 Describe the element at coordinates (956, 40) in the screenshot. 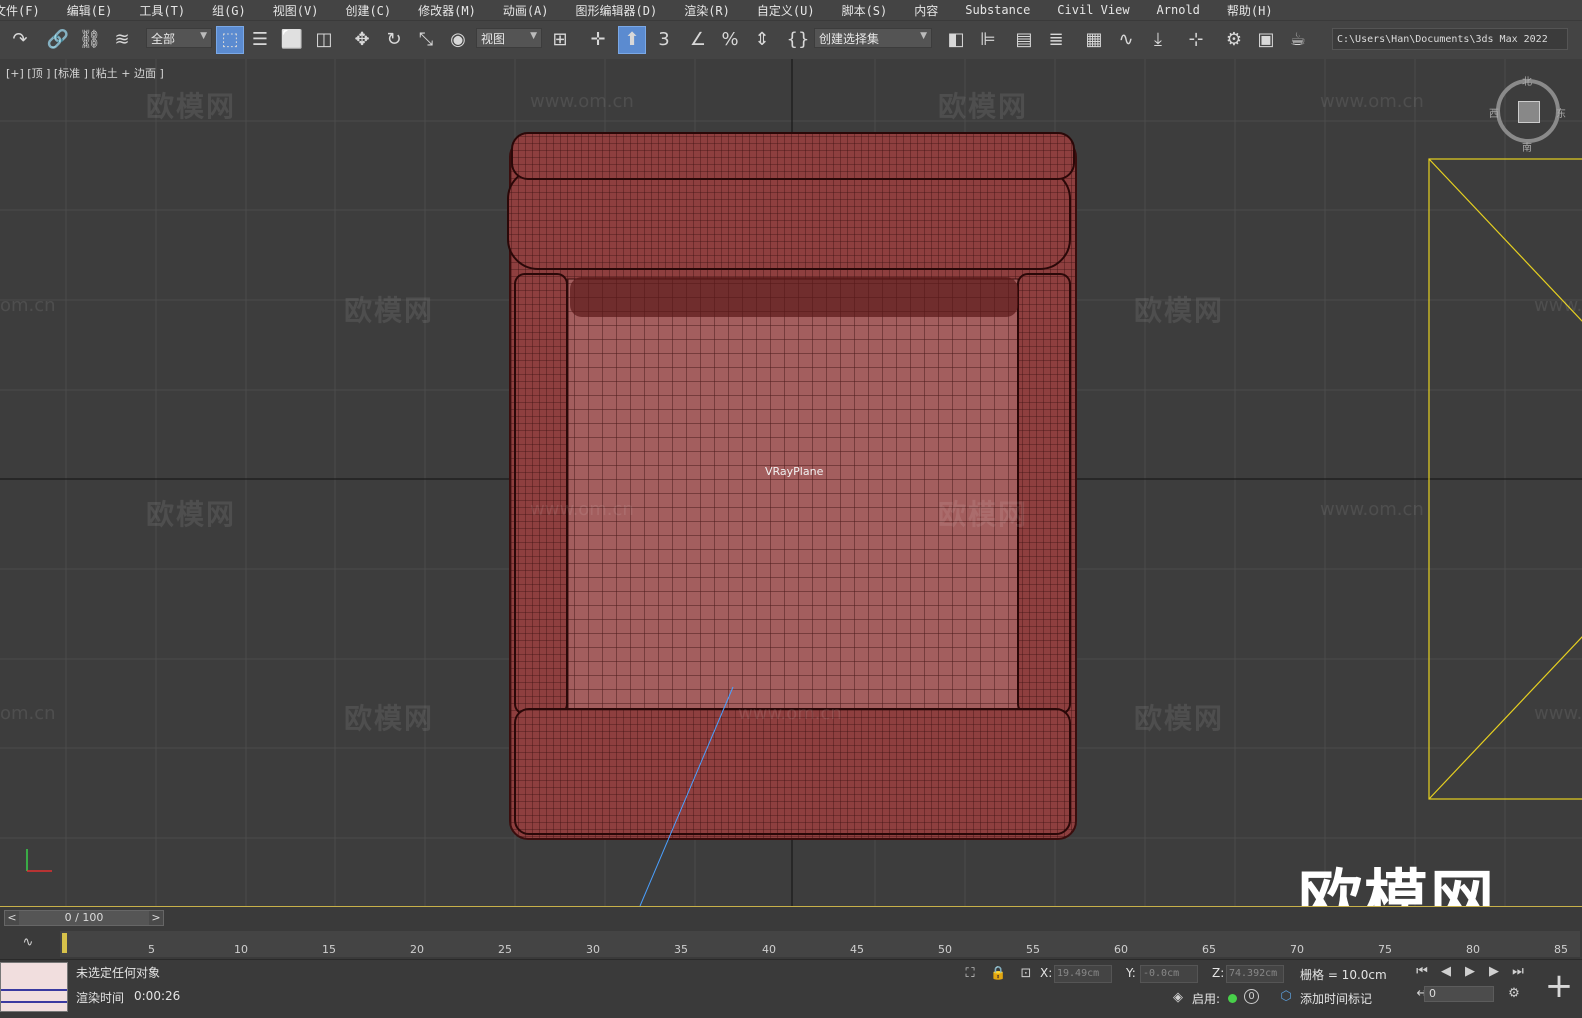

I see `mirror-icon: ◧` at that location.